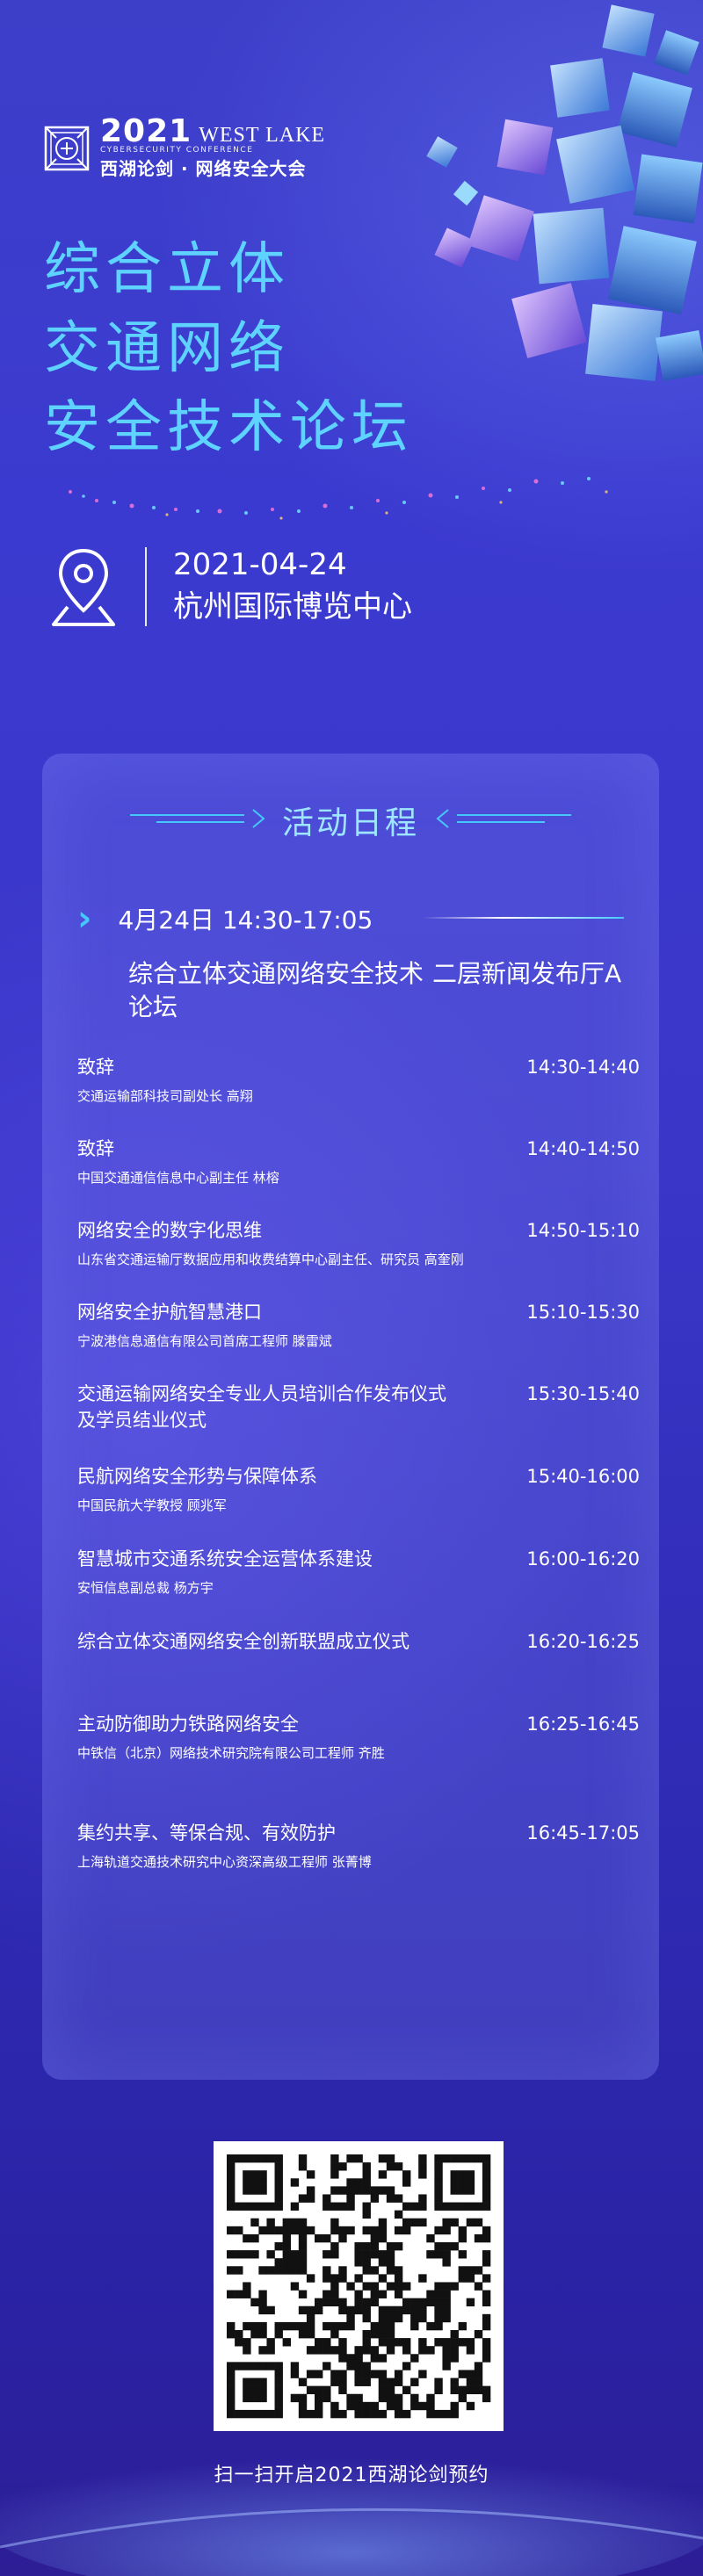 The width and height of the screenshot is (703, 2576). Describe the element at coordinates (527, 973) in the screenshot. I see `session-room: 二层新闻发布厅A` at that location.